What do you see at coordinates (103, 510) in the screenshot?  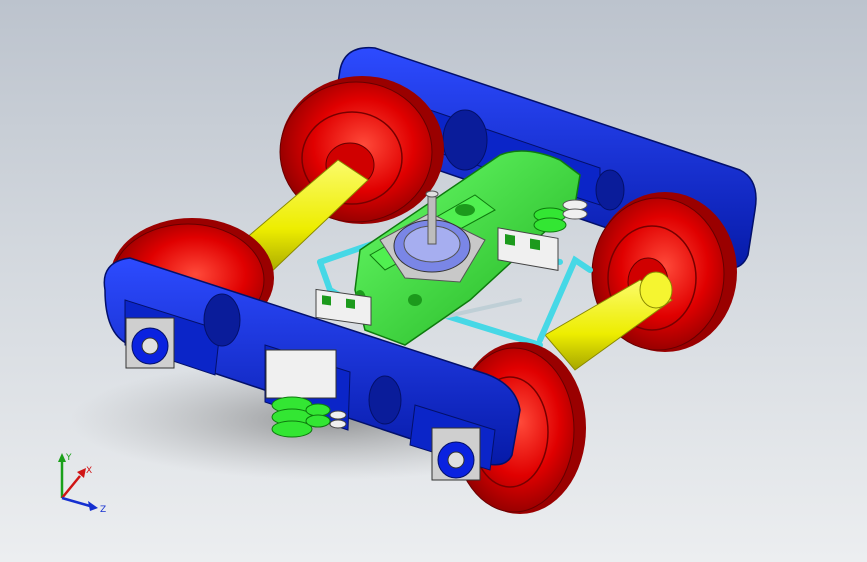 I see `z-axis-label: Z` at bounding box center [103, 510].